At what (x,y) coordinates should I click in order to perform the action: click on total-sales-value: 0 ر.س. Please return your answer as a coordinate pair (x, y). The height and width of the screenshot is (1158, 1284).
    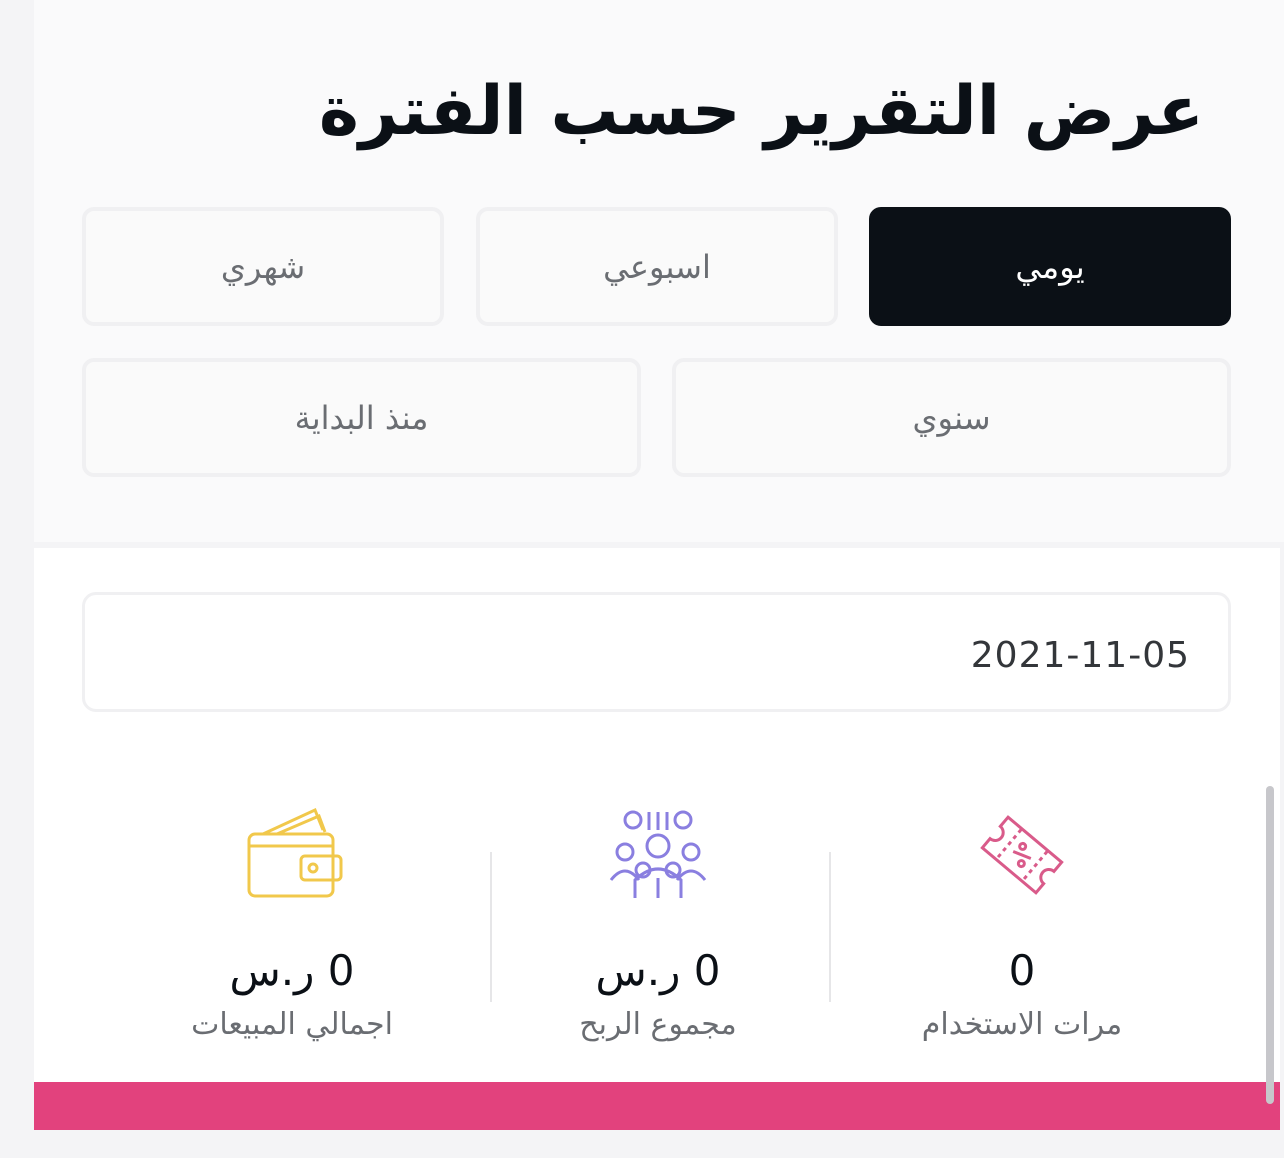
    Looking at the image, I should click on (292, 970).